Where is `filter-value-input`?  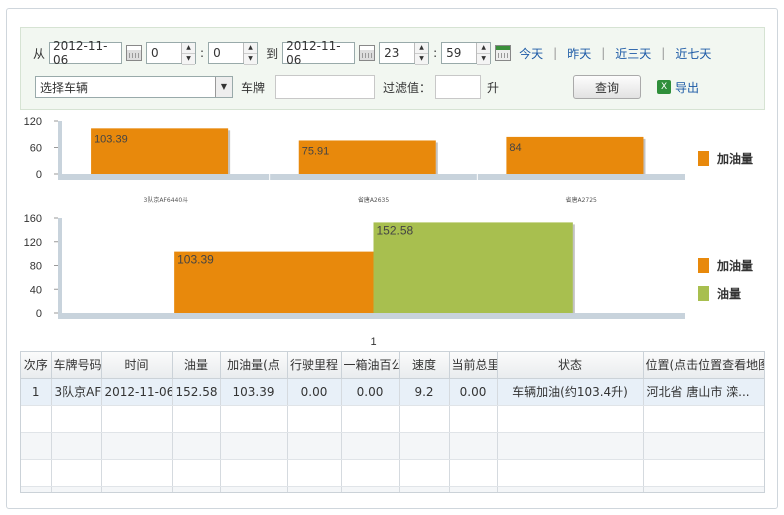
filter-value-input is located at coordinates (458, 87).